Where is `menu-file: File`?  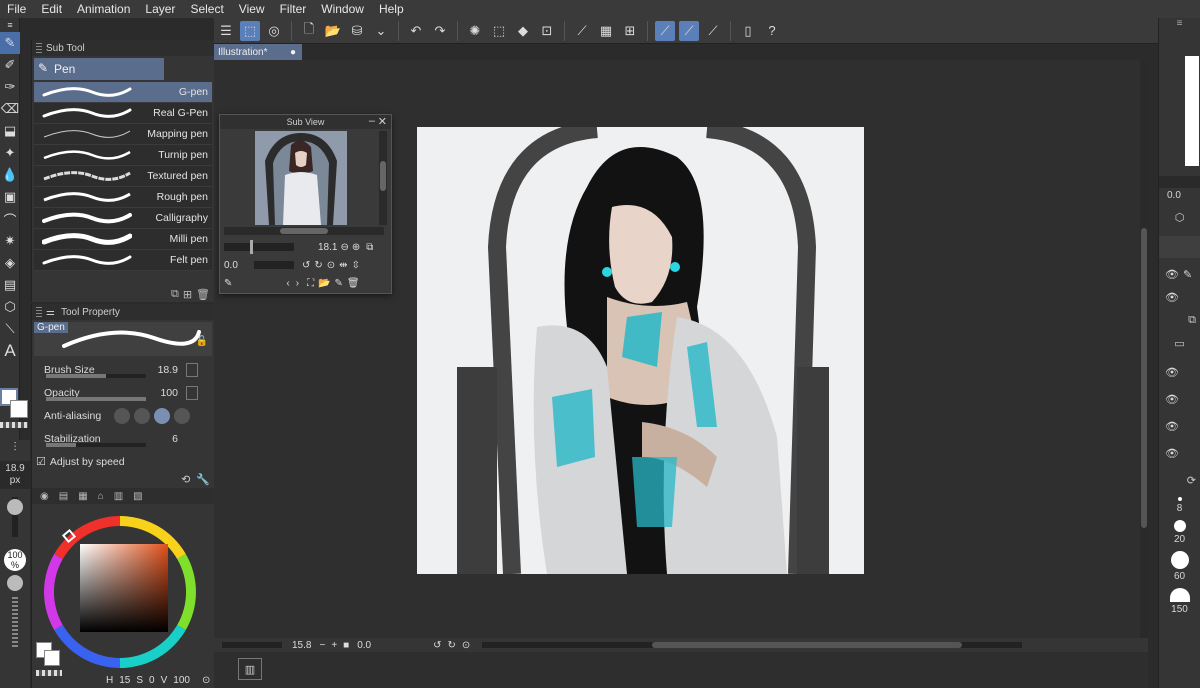
menu-file: File is located at coordinates (17, 9).